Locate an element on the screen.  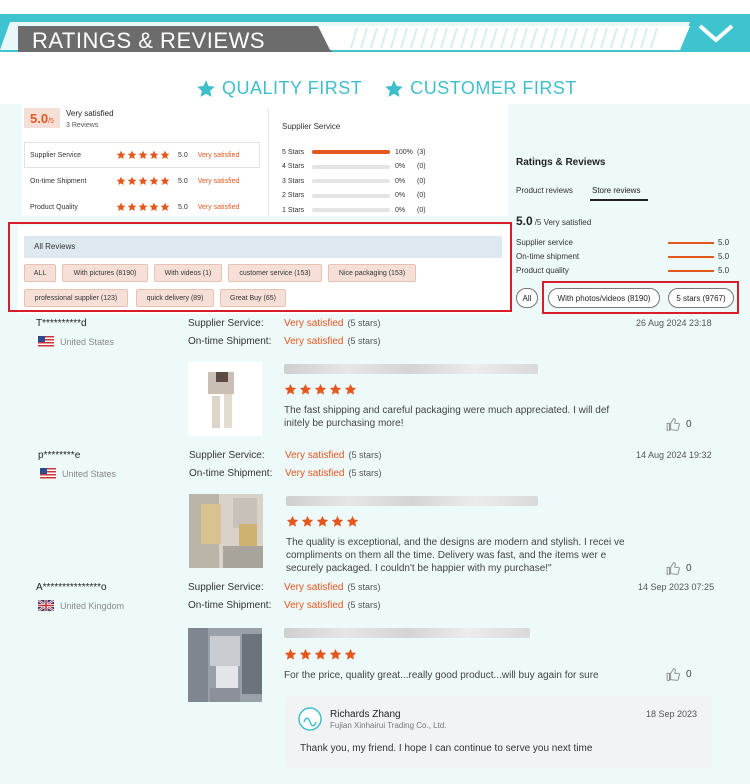
country-name: United Kingdom is located at coordinates (92, 605).